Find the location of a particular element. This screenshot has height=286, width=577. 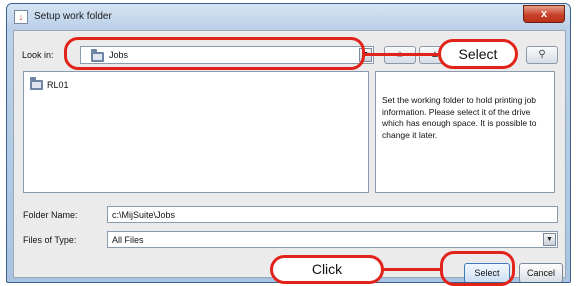

close-button: x is located at coordinates (544, 14).